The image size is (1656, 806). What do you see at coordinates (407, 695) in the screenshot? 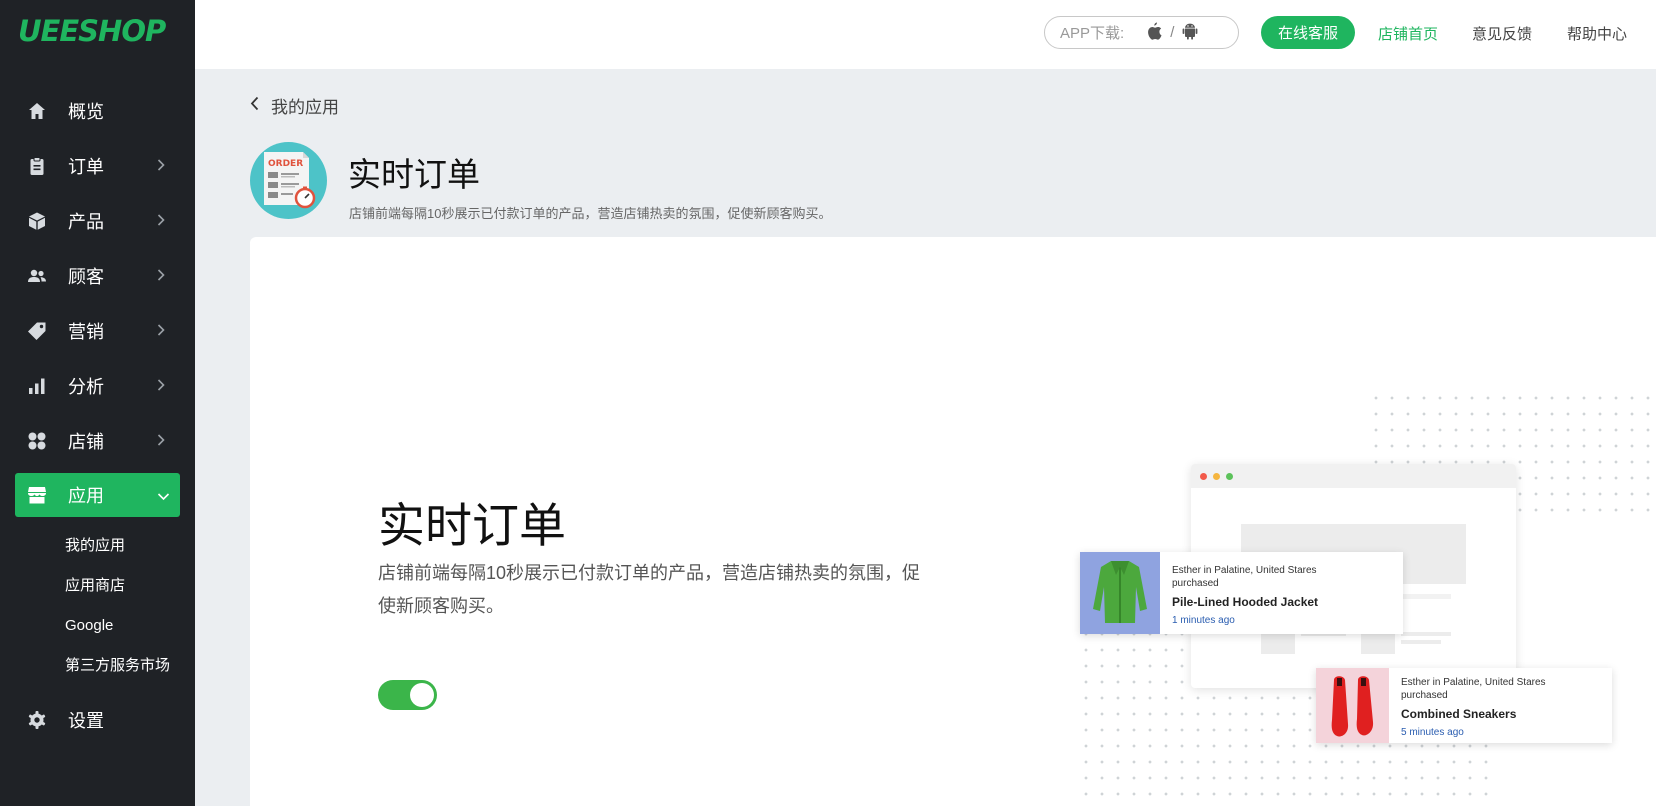
I see `enable-toggle` at bounding box center [407, 695].